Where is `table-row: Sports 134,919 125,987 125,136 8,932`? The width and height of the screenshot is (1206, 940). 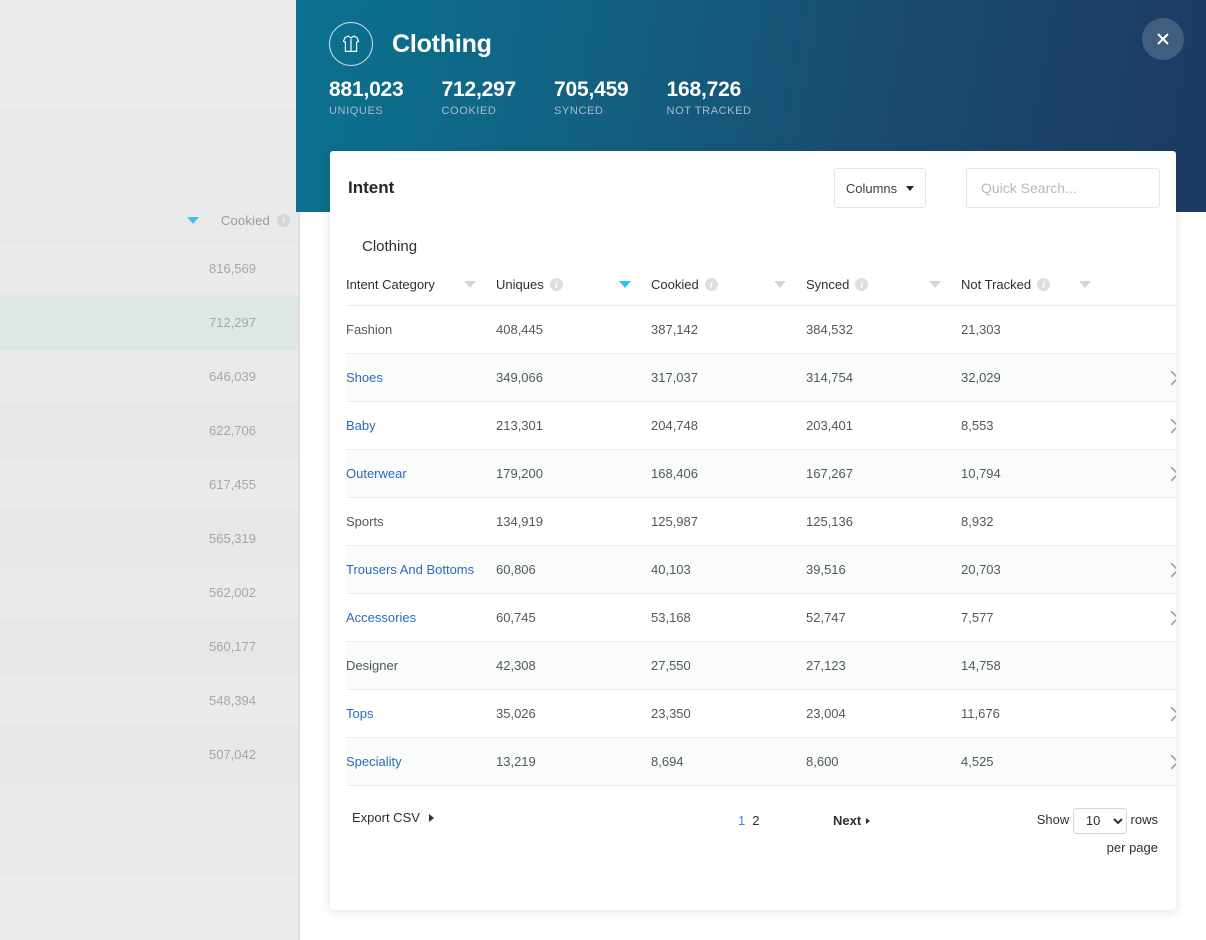 table-row: Sports 134,919 125,987 125,136 8,932 is located at coordinates (761, 521).